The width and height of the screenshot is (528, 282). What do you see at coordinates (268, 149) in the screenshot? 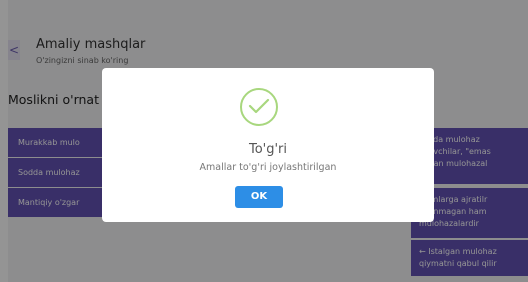
I see `dialog-title: To'g'ri` at bounding box center [268, 149].